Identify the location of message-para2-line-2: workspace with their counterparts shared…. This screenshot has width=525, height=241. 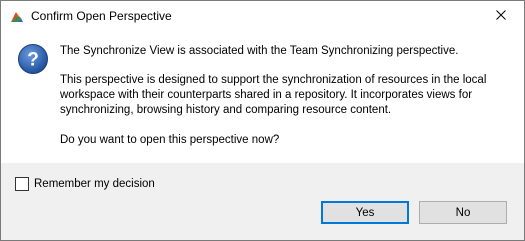
(266, 95).